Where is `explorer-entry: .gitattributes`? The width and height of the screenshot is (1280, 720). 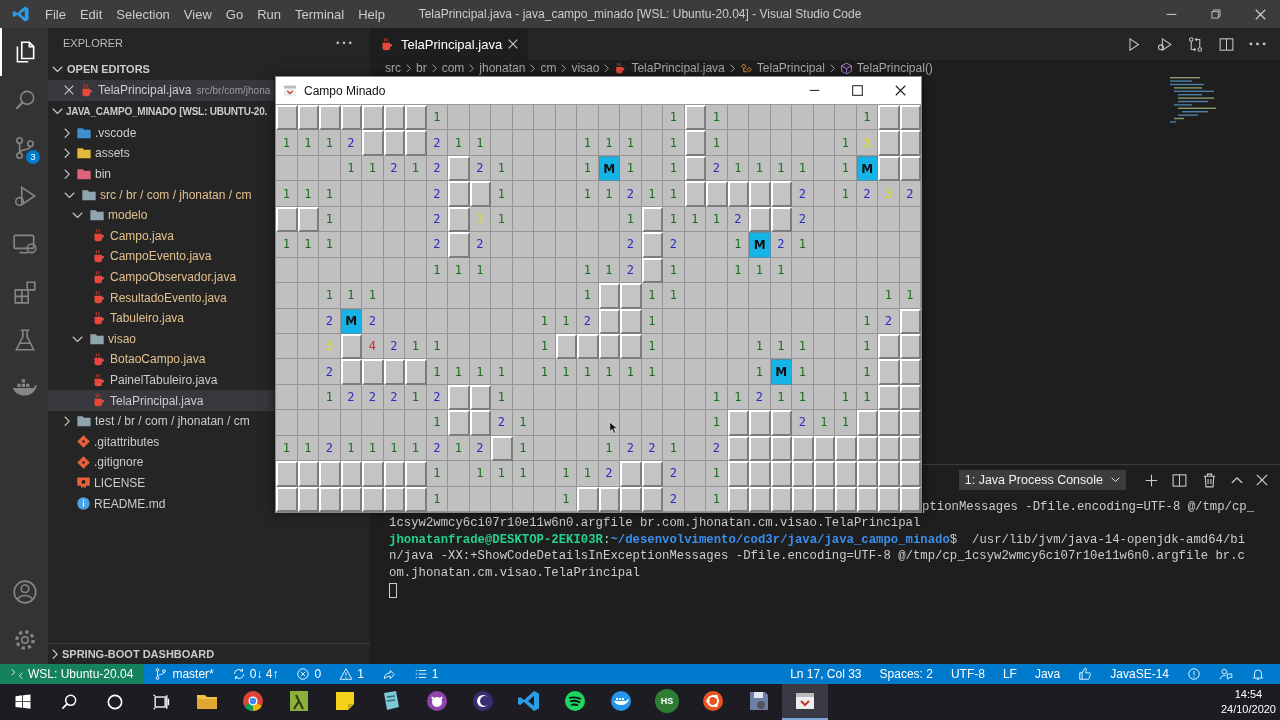 explorer-entry: .gitattributes is located at coordinates (161, 442).